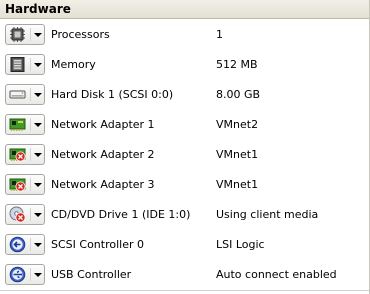 The width and height of the screenshot is (370, 294). Describe the element at coordinates (276, 274) in the screenshot. I see `device-value: Auto connect enabled` at that location.